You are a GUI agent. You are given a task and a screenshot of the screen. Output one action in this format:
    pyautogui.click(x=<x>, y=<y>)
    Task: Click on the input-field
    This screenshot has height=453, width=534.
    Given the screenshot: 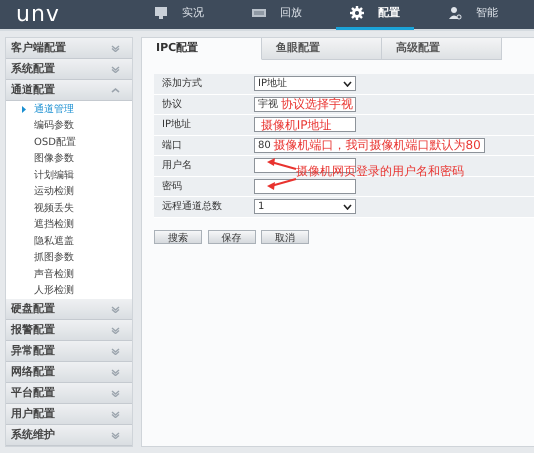 What is the action you would take?
    pyautogui.click(x=305, y=186)
    